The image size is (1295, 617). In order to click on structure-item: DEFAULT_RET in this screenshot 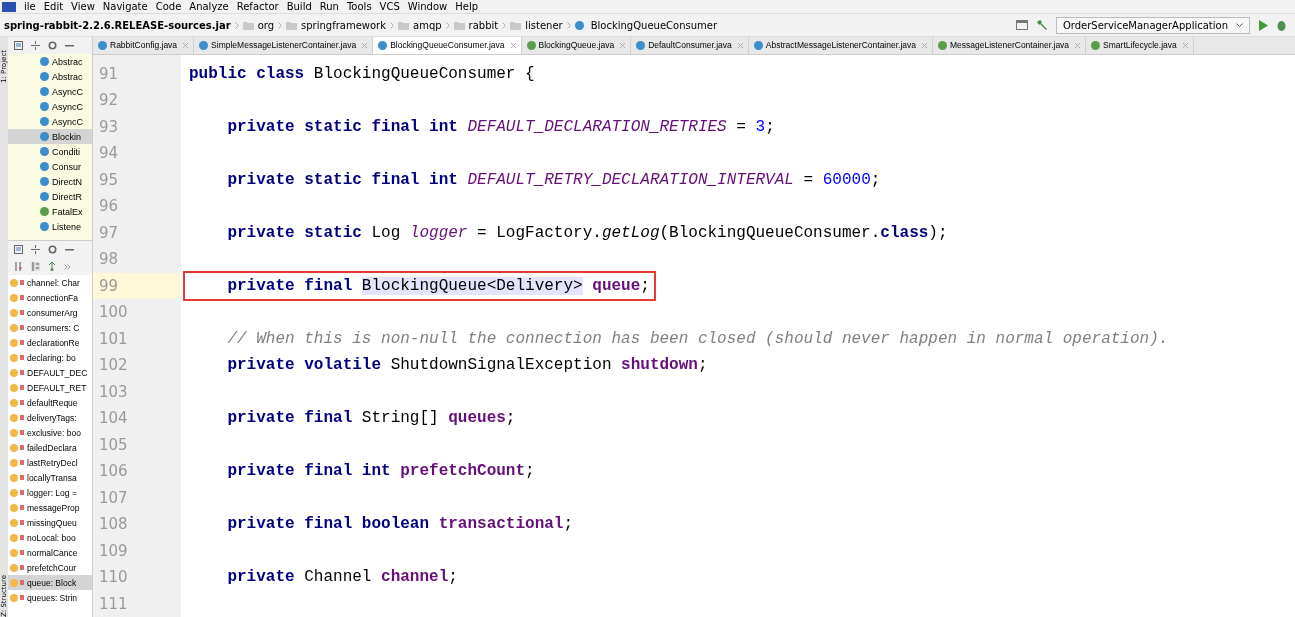, I will do `click(50, 387)`.